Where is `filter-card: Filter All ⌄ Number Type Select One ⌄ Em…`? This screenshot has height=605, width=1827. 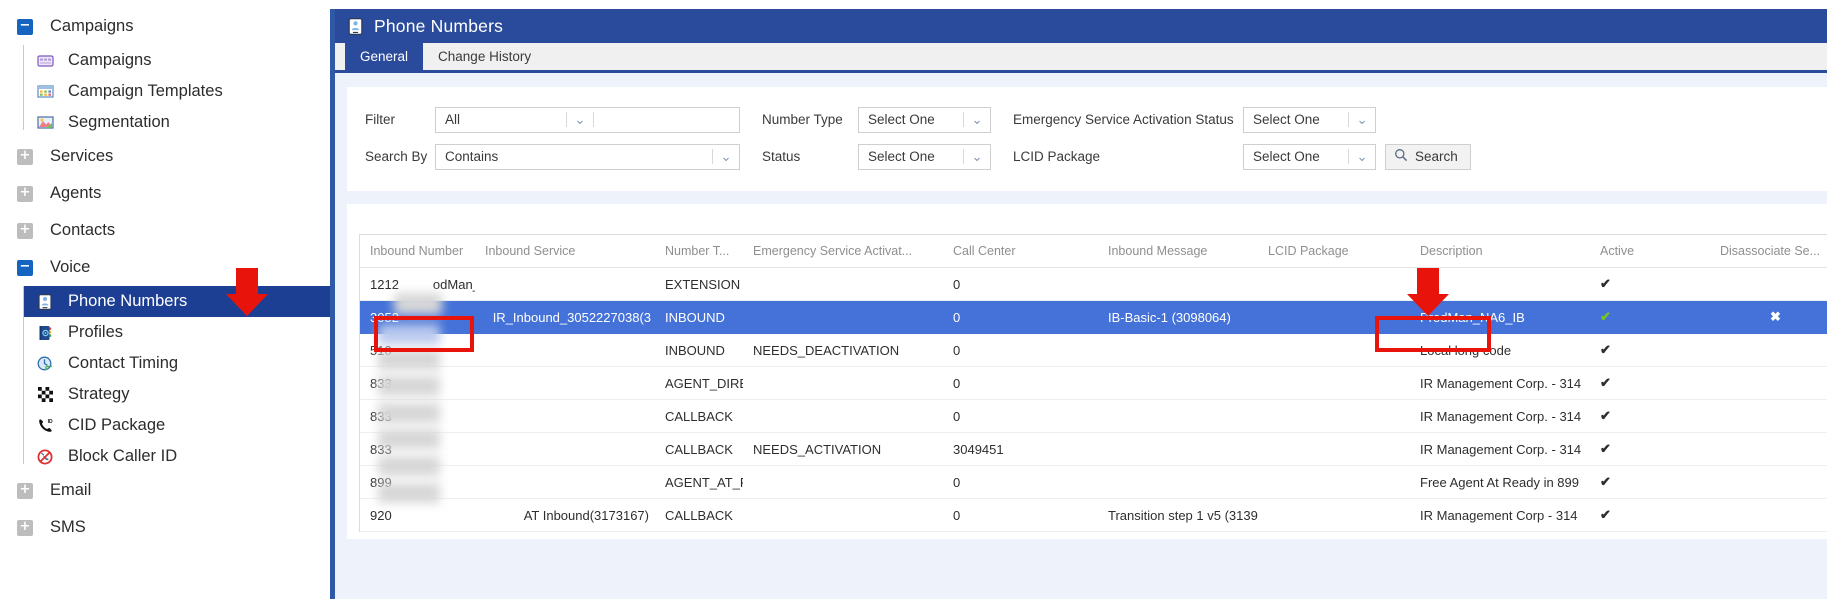
filter-card: Filter All ⌄ Number Type Select One ⌄ Em… is located at coordinates (1087, 139).